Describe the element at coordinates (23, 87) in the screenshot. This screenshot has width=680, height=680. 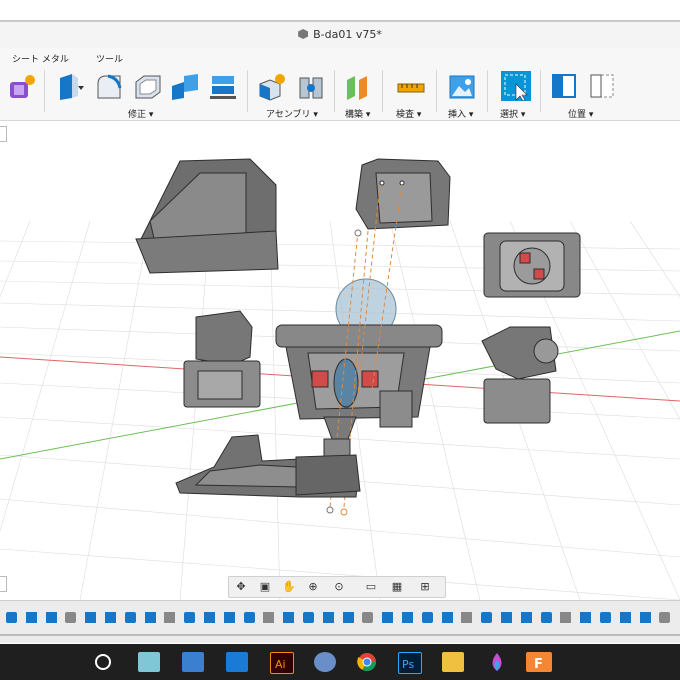
I see `create-sheet-icon` at that location.